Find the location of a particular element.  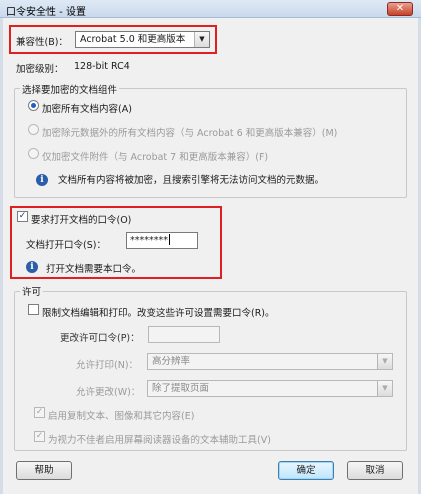

encryption-label: 加密级别： is located at coordinates (40, 69).